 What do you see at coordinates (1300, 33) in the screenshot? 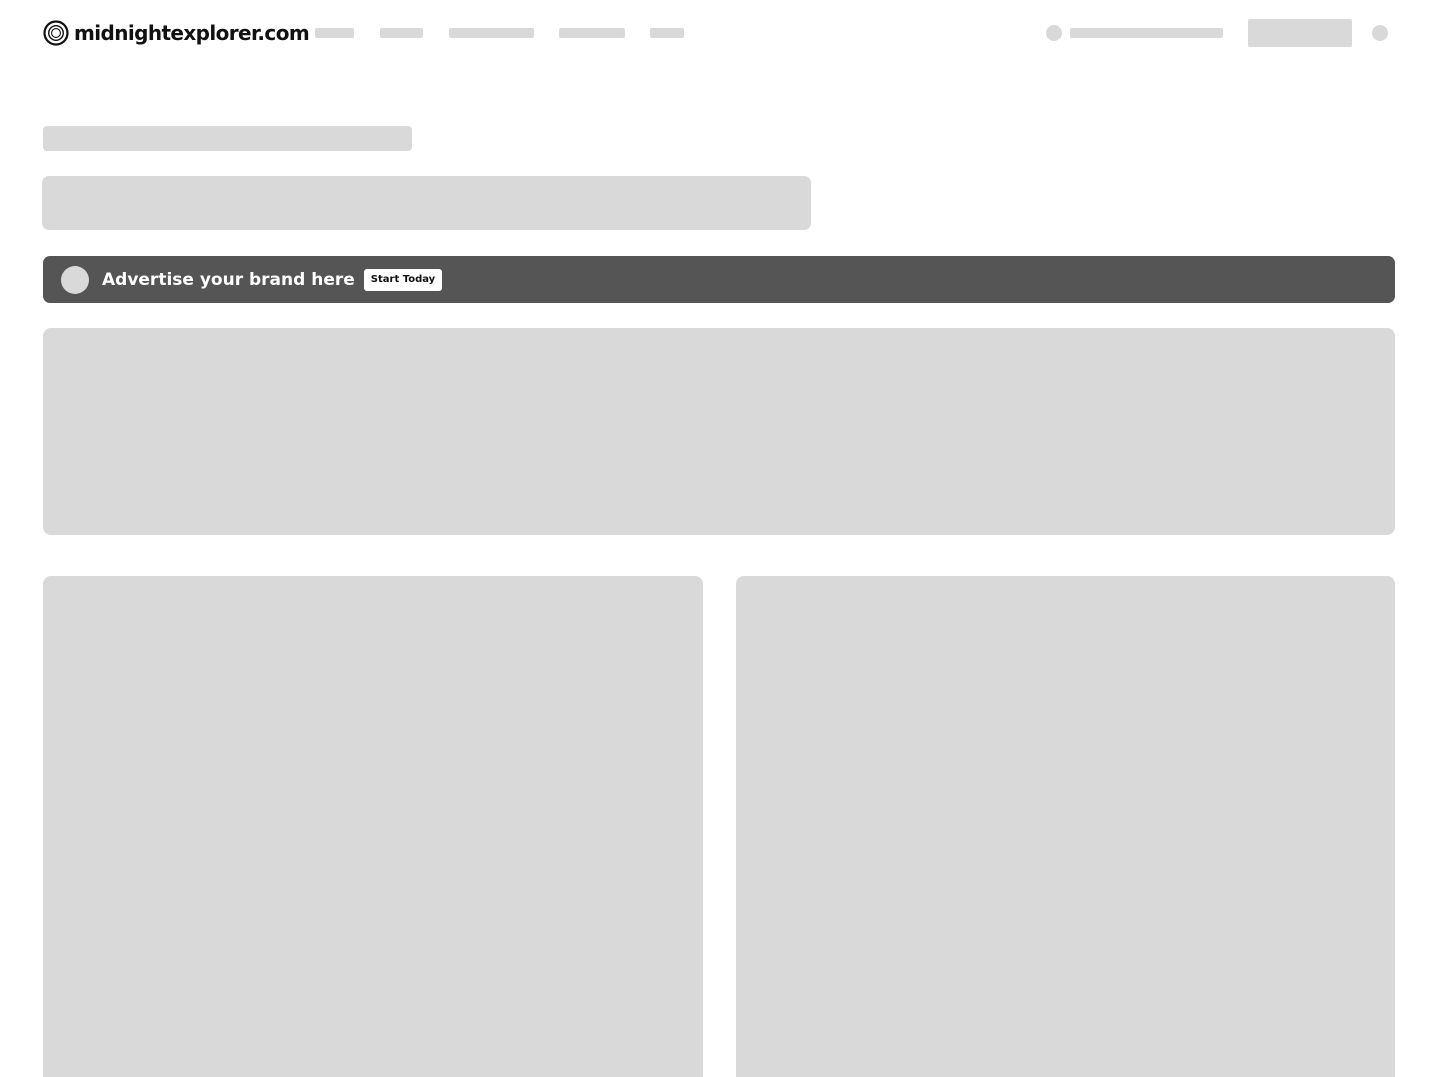
I see `header-button-placeholder` at bounding box center [1300, 33].